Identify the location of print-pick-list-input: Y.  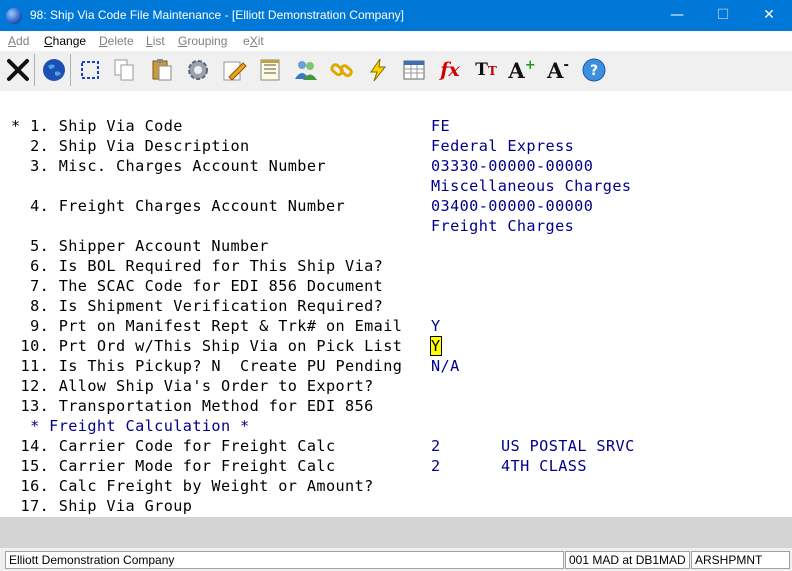
(436, 346).